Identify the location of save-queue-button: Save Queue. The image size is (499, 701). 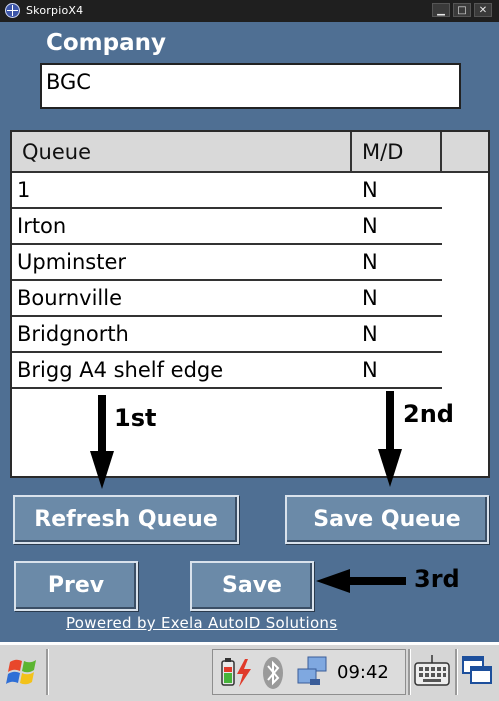
(387, 519).